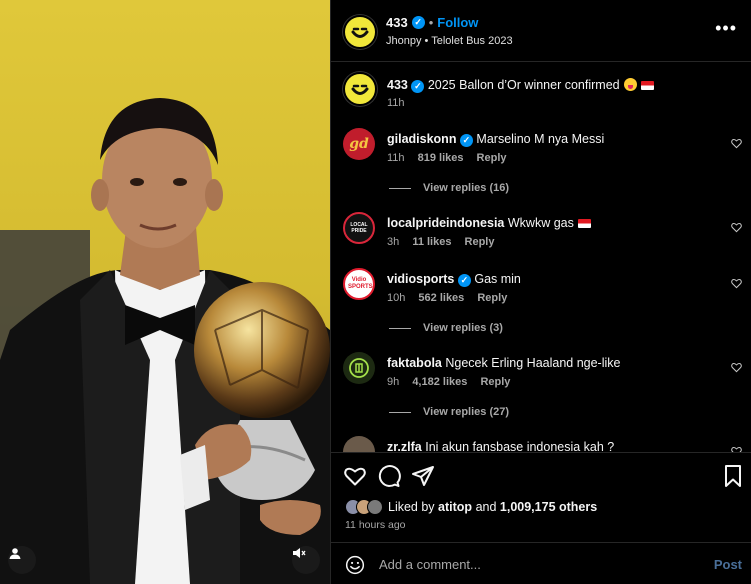 This screenshot has height=584, width=751. I want to click on comment-meta: 3h 11 likes Reply, so click(446, 242).